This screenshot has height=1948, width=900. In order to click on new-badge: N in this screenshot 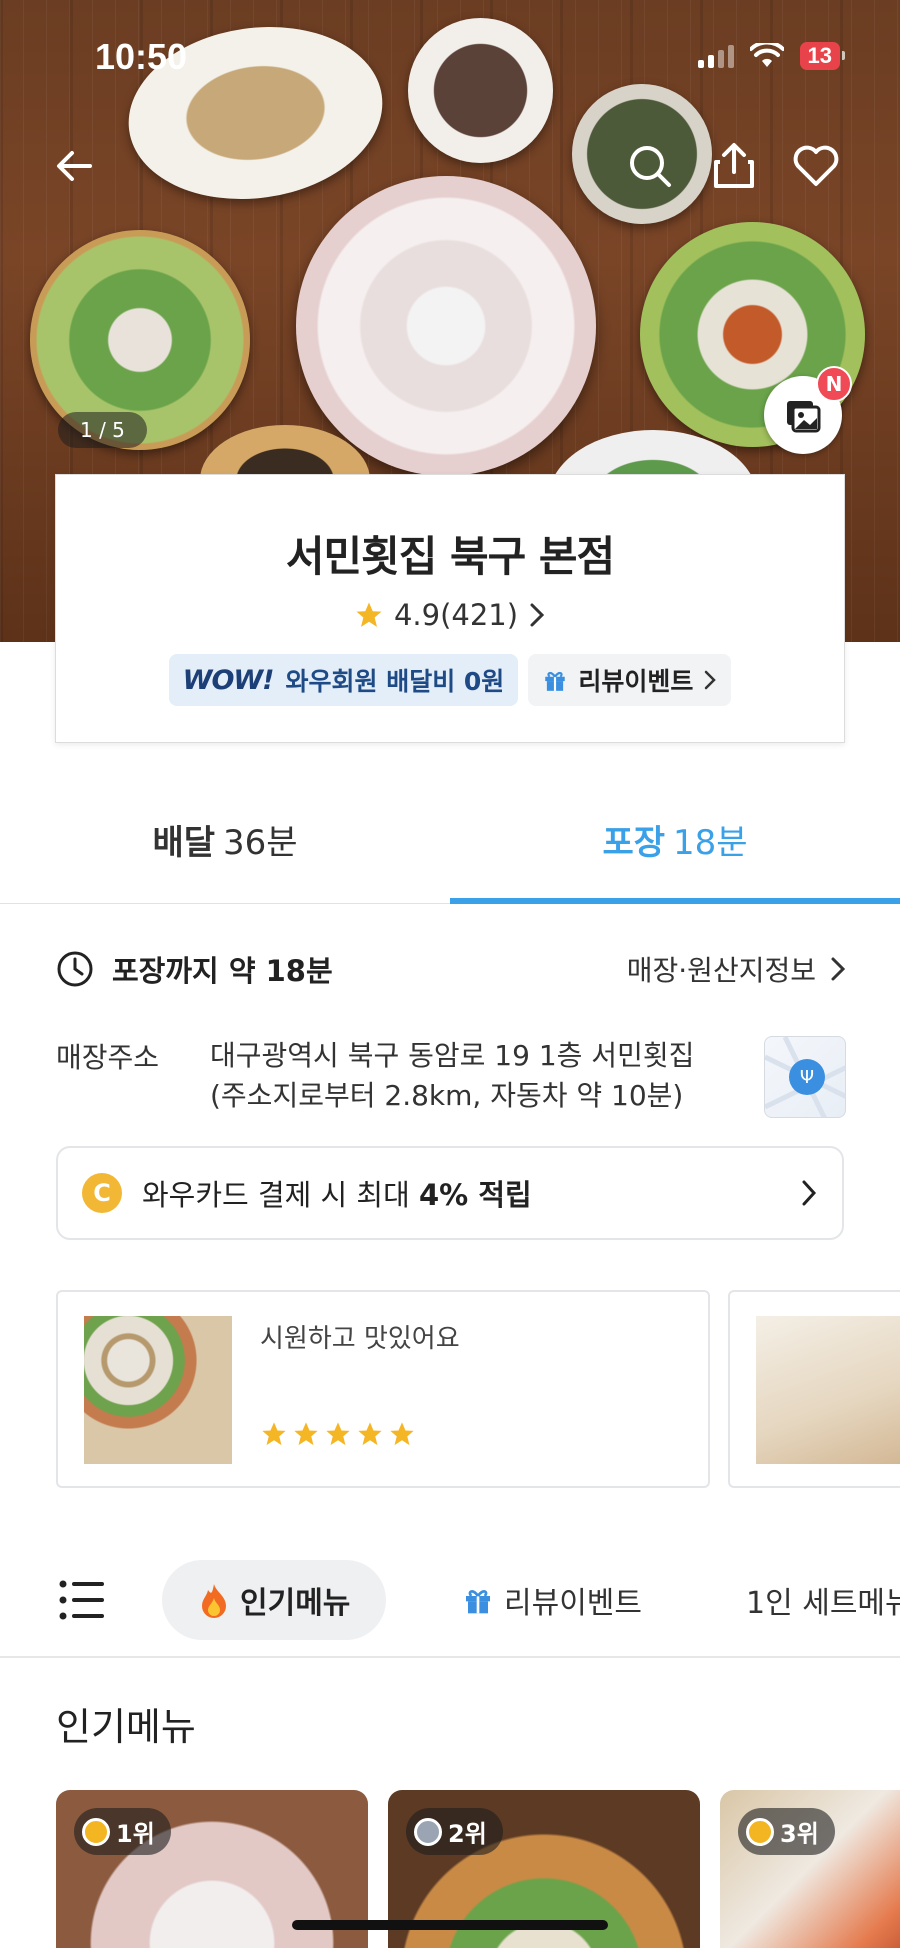, I will do `click(834, 384)`.